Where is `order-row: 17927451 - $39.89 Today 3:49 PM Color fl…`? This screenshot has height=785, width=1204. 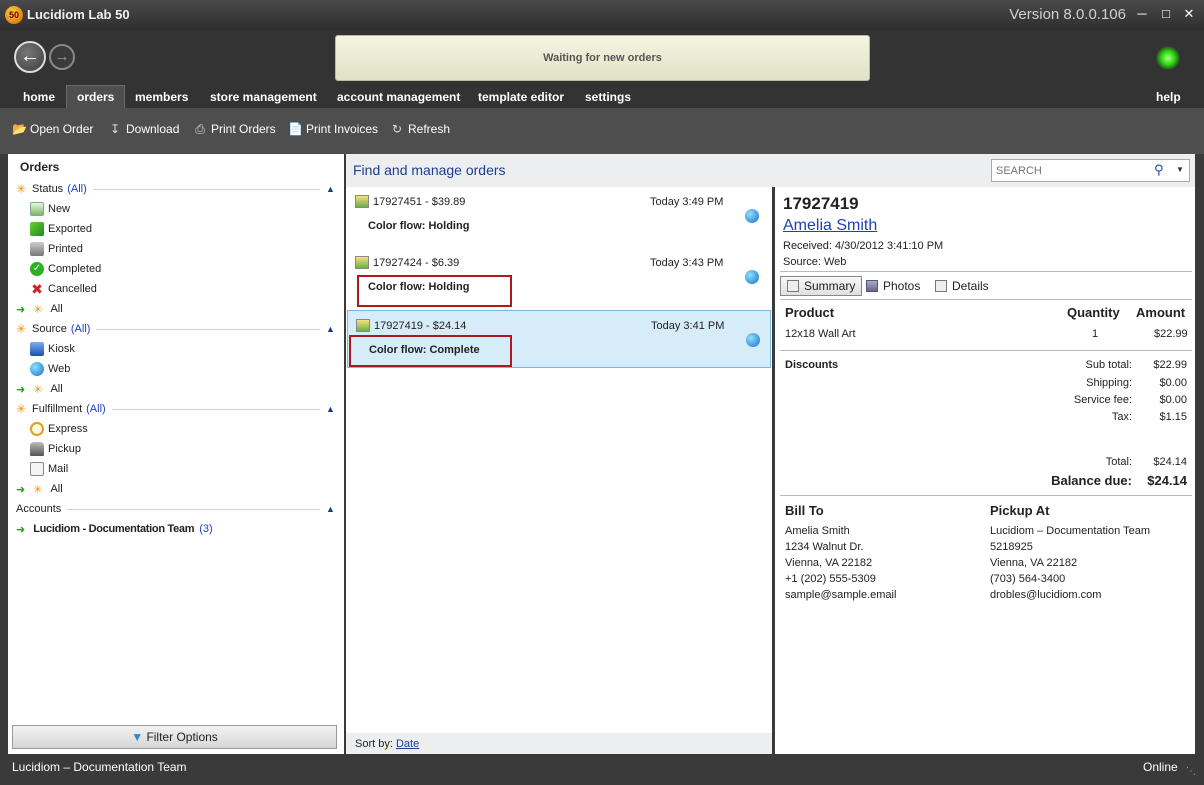 order-row: 17927451 - $39.89 Today 3:49 PM Color fl… is located at coordinates (559, 216).